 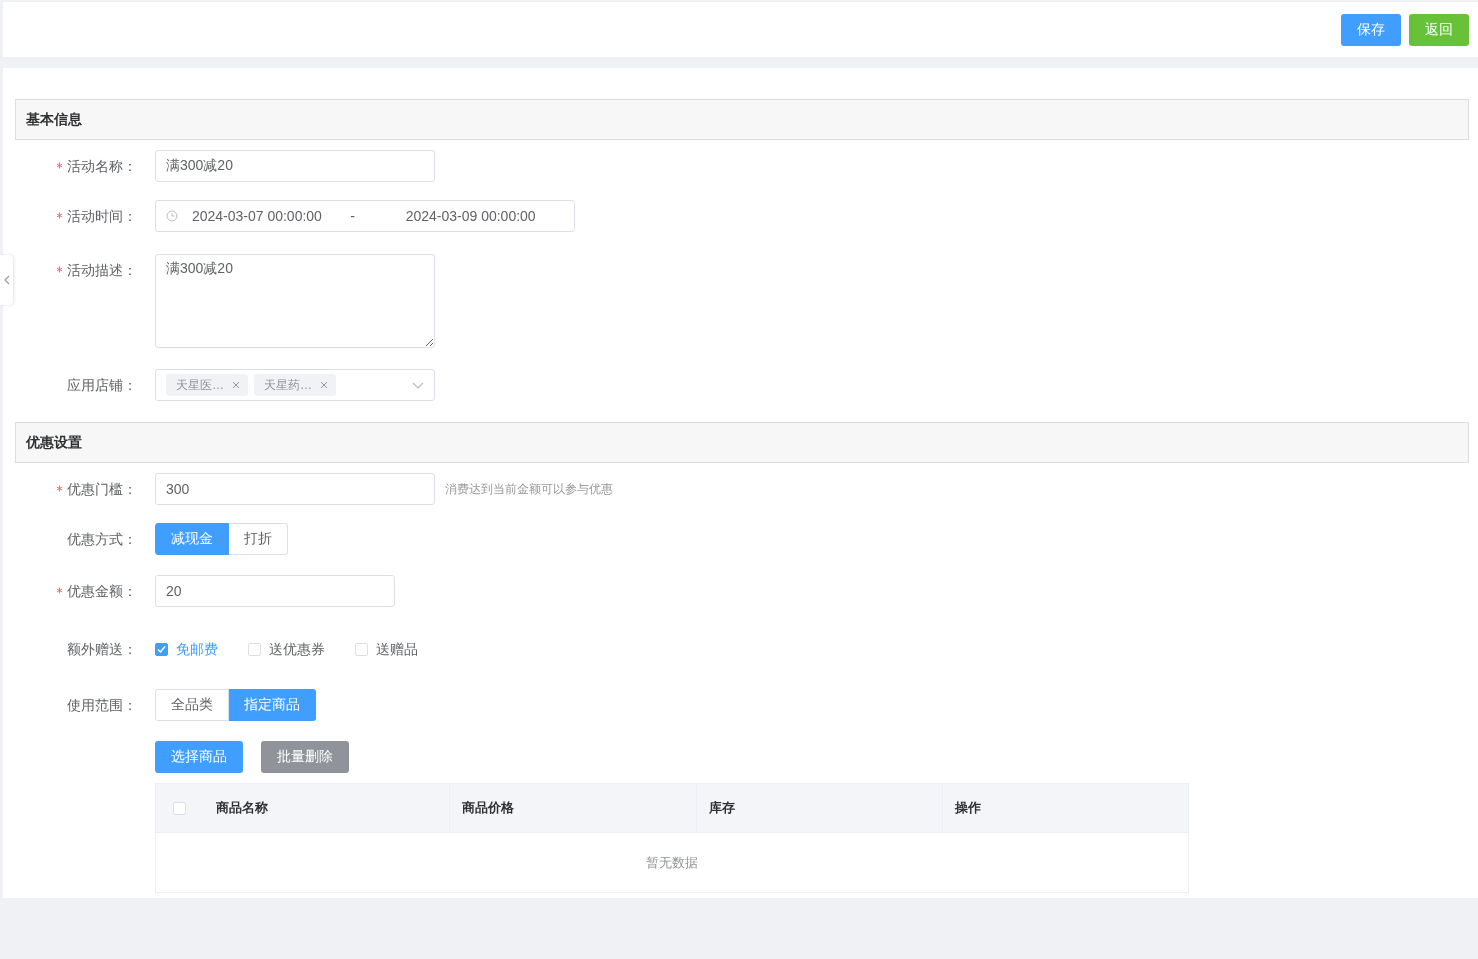 What do you see at coordinates (967, 808) in the screenshot?
I see `column-header: 操作` at bounding box center [967, 808].